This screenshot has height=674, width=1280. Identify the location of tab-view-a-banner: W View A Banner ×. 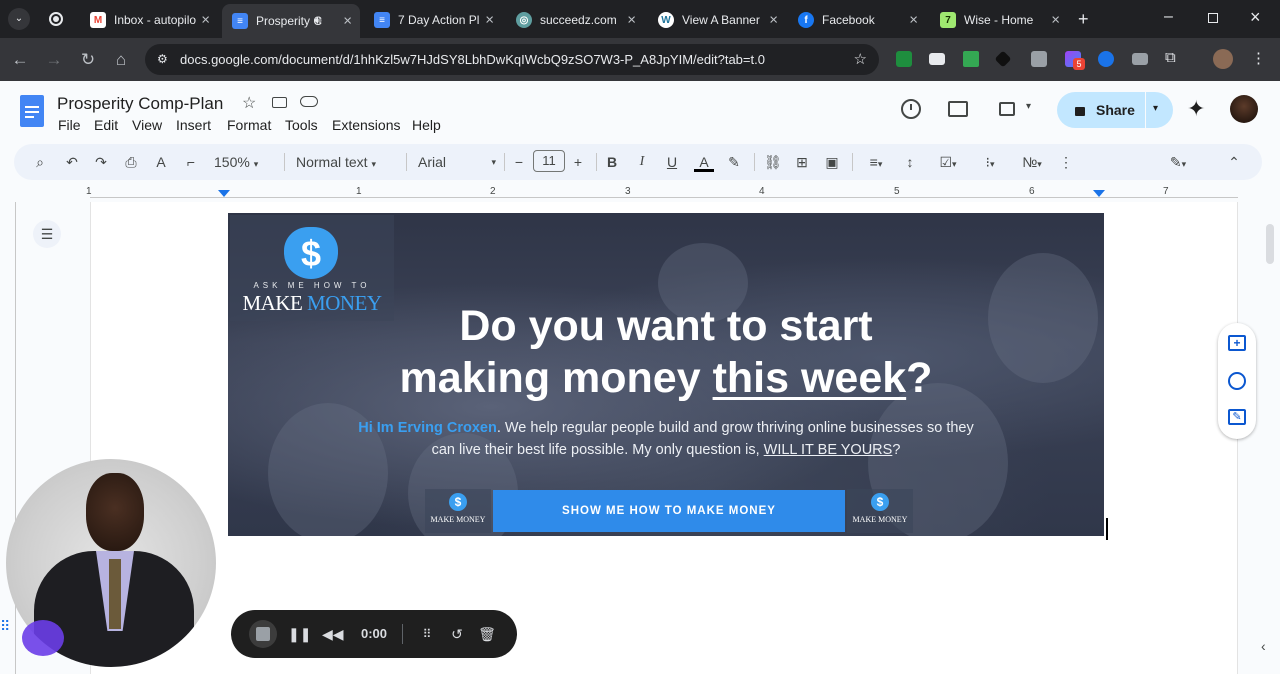
(717, 20).